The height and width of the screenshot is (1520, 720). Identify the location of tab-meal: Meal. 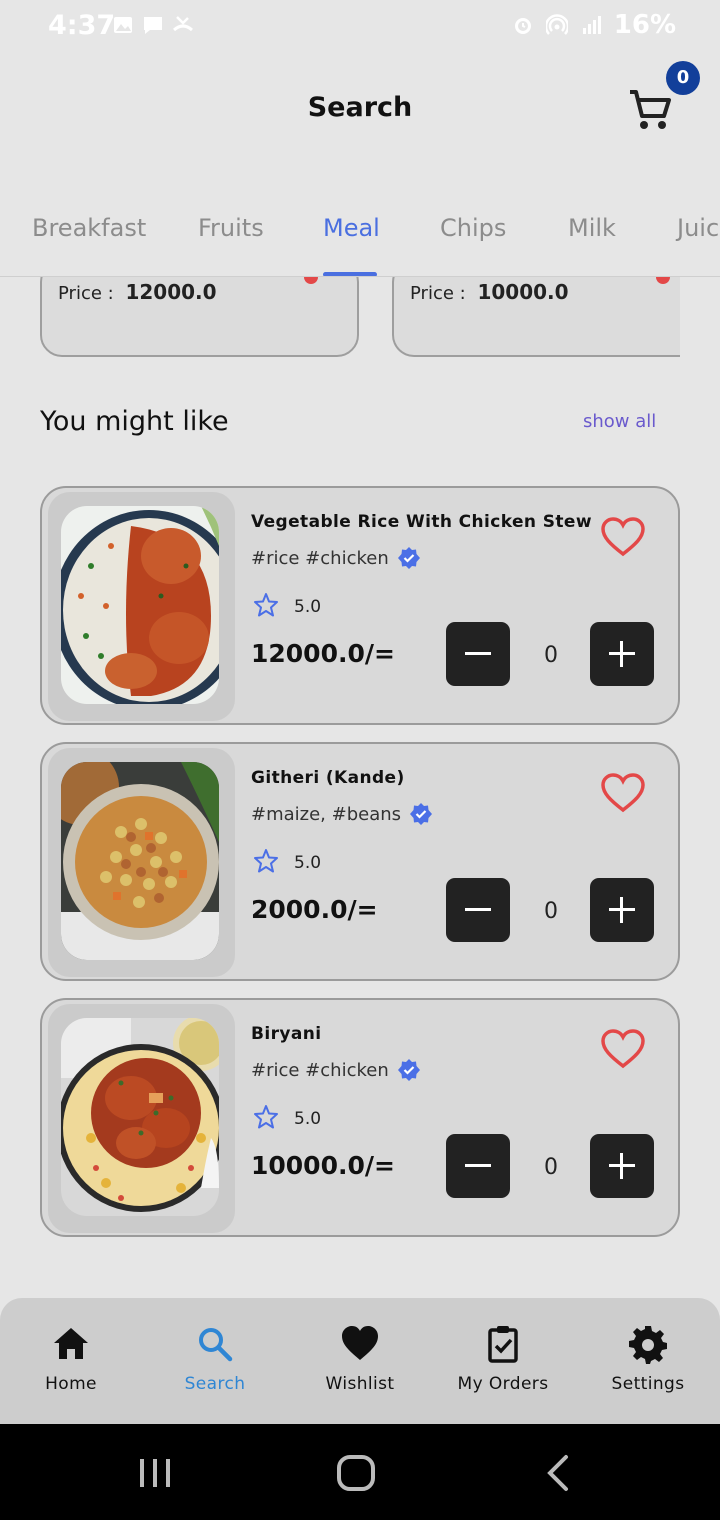
(351, 228).